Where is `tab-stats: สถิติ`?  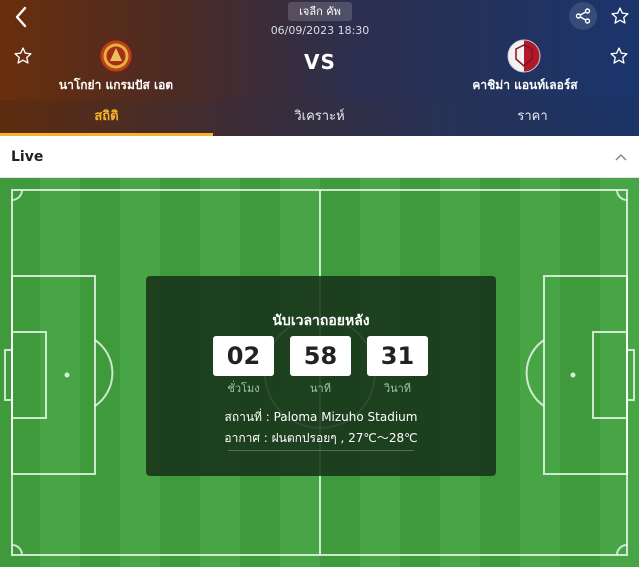
tab-stats: สถิติ is located at coordinates (106, 118).